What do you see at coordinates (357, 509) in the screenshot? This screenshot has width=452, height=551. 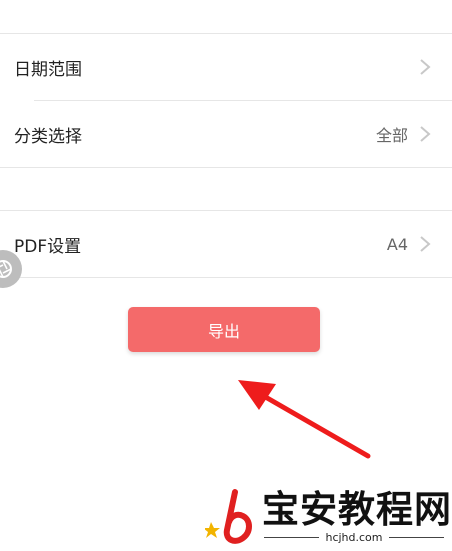 I see `watermark-text: 宝安教程网` at bounding box center [357, 509].